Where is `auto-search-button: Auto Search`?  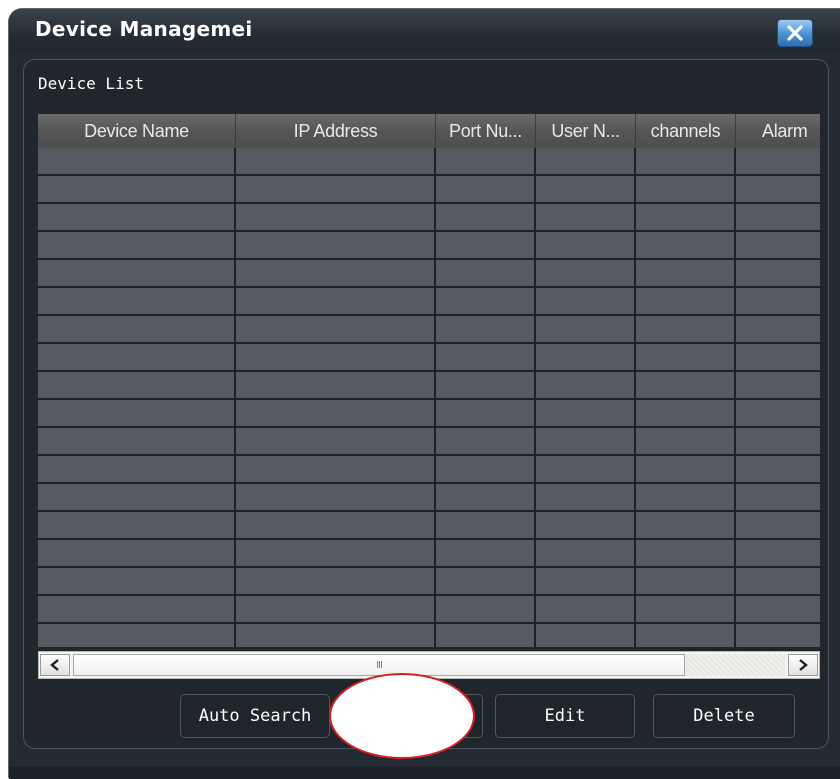
auto-search-button: Auto Search is located at coordinates (255, 716).